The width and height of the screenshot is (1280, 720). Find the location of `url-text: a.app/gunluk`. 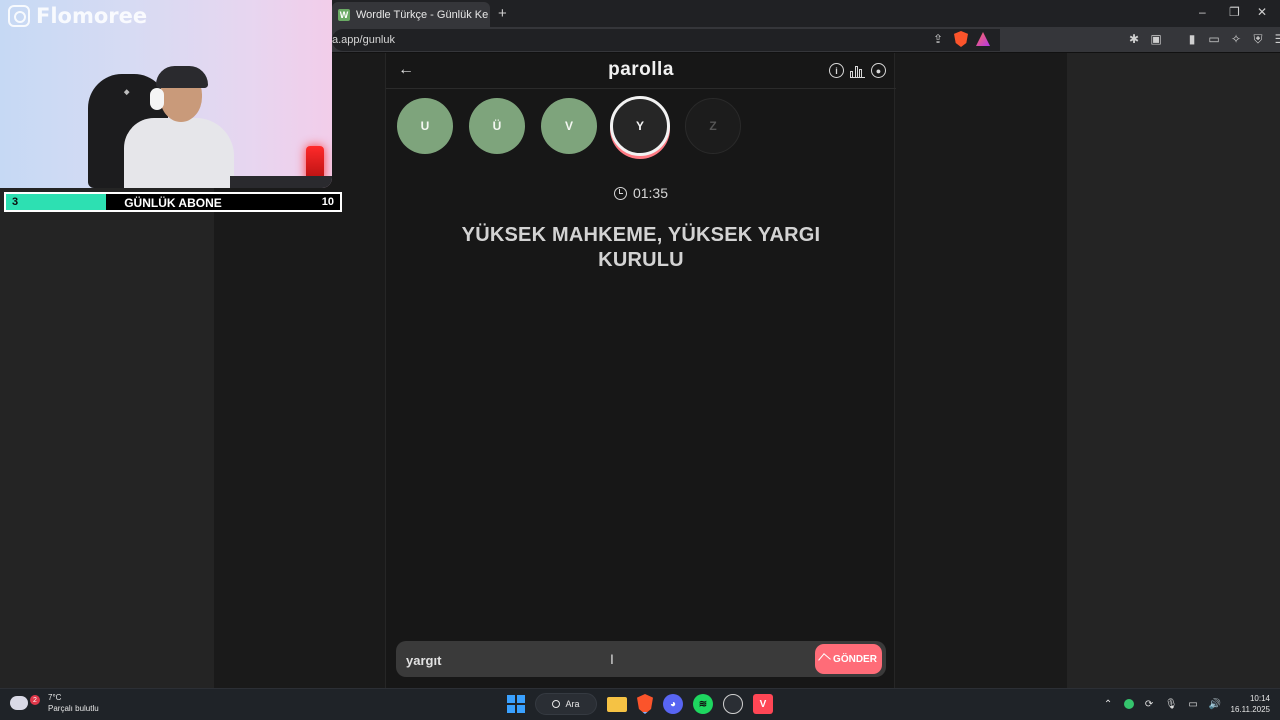

url-text: a.app/gunluk is located at coordinates (363, 40).